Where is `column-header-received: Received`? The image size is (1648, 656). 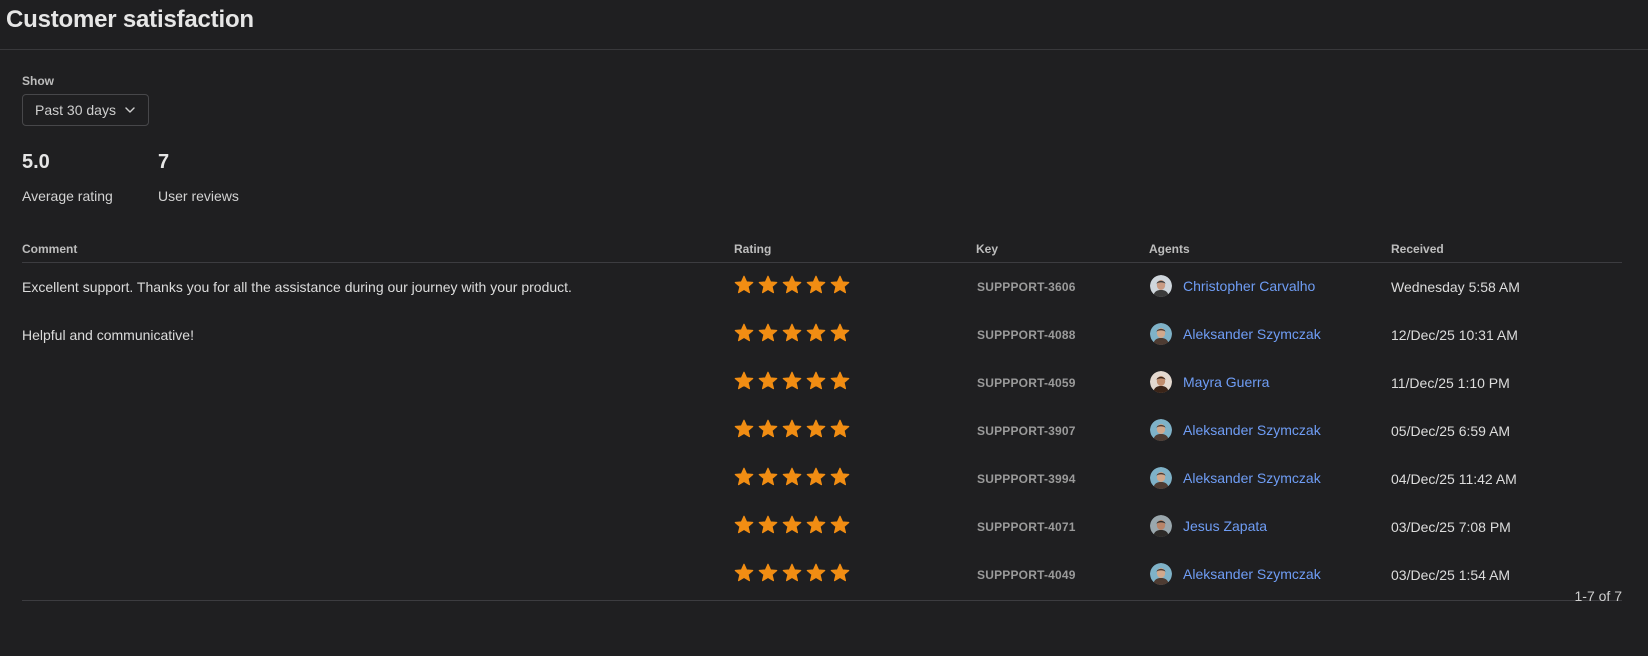
column-header-received: Received is located at coordinates (1417, 249).